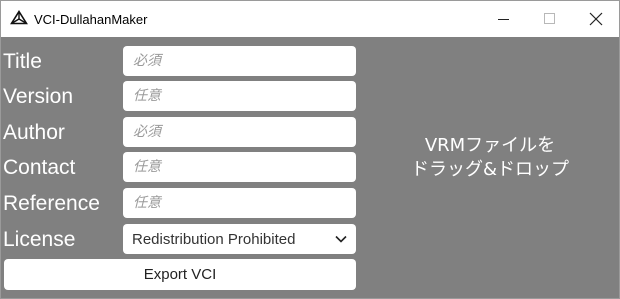 The image size is (620, 299). I want to click on license-label: License, so click(39, 239).